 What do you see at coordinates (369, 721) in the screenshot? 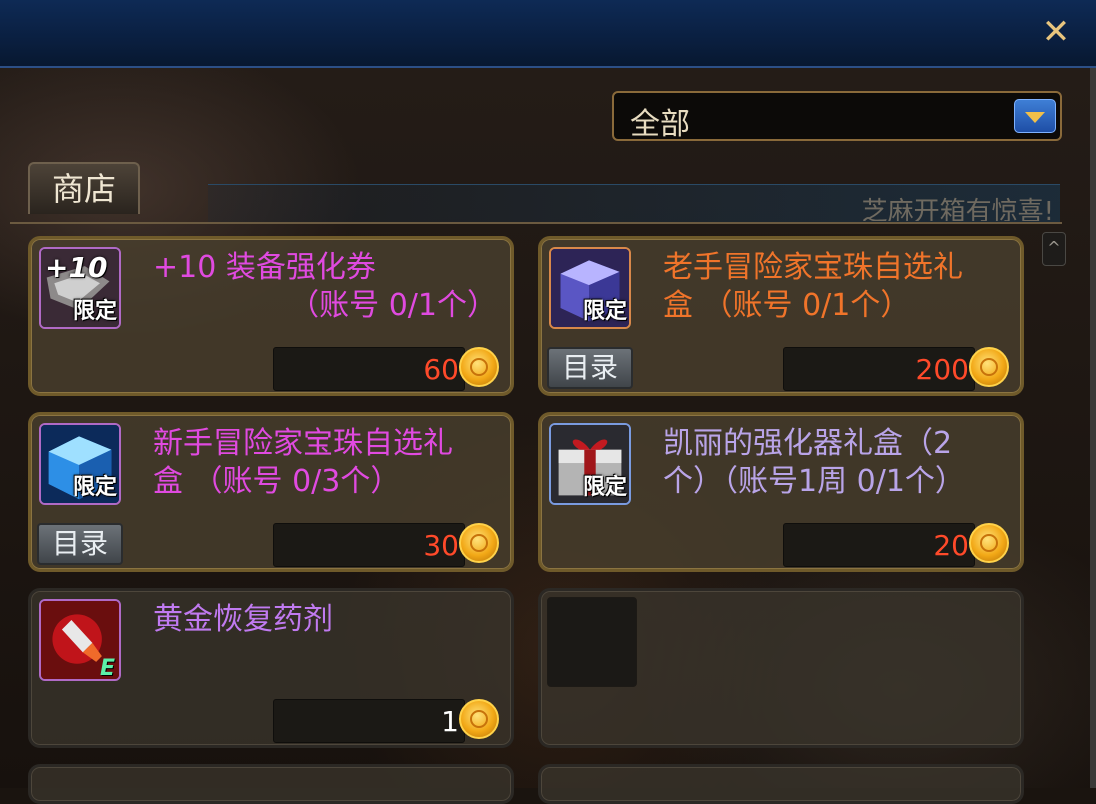
I see `price-field` at bounding box center [369, 721].